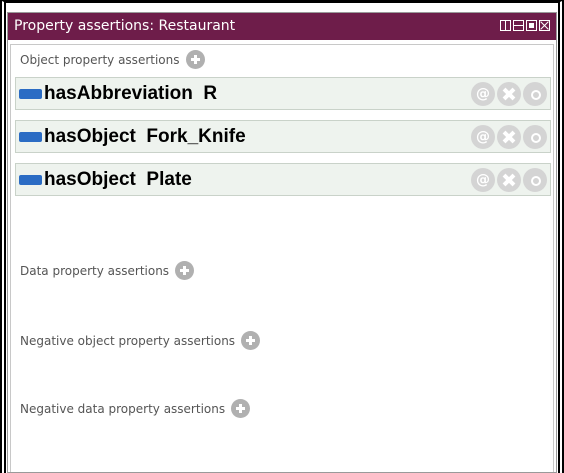 Image resolution: width=564 pixels, height=473 pixels. Describe the element at coordinates (518, 25) in the screenshot. I see `split-view-icon` at that location.